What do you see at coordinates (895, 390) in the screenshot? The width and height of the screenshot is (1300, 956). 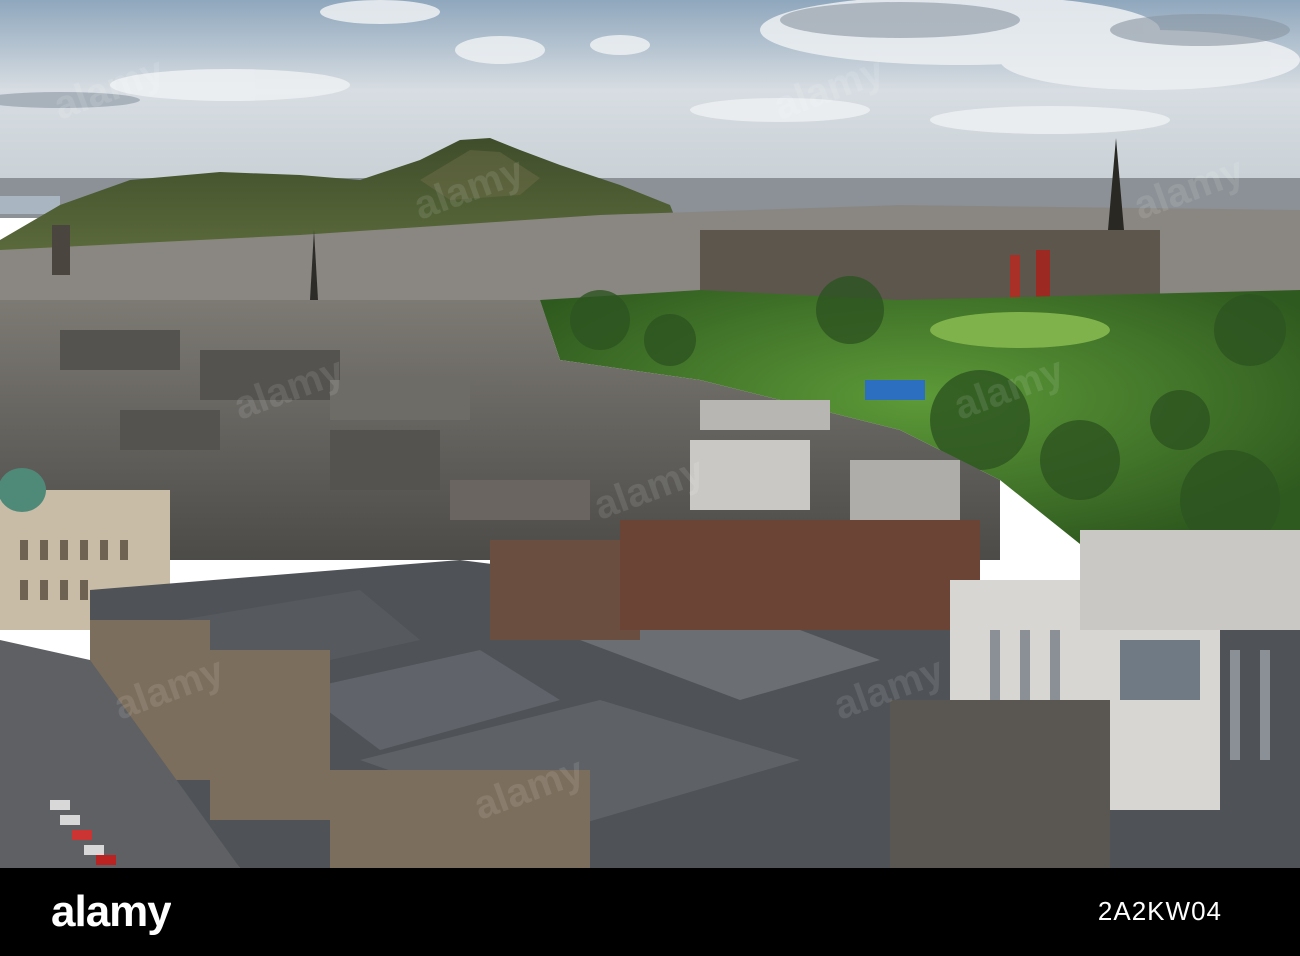 I see `blue-structure` at bounding box center [895, 390].